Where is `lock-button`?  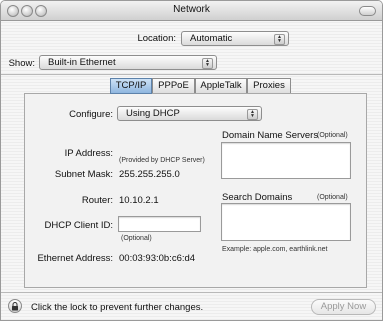
lock-button is located at coordinates (15, 306).